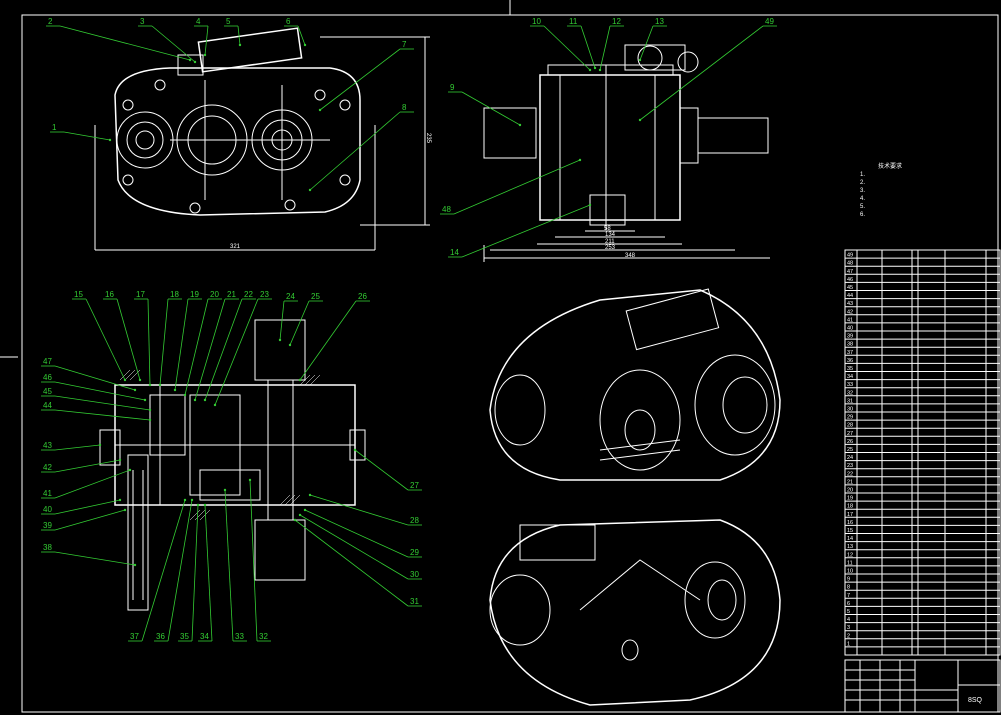 The width and height of the screenshot is (1001, 715). Describe the element at coordinates (47, 445) in the screenshot. I see `callout-number: 43` at that location.